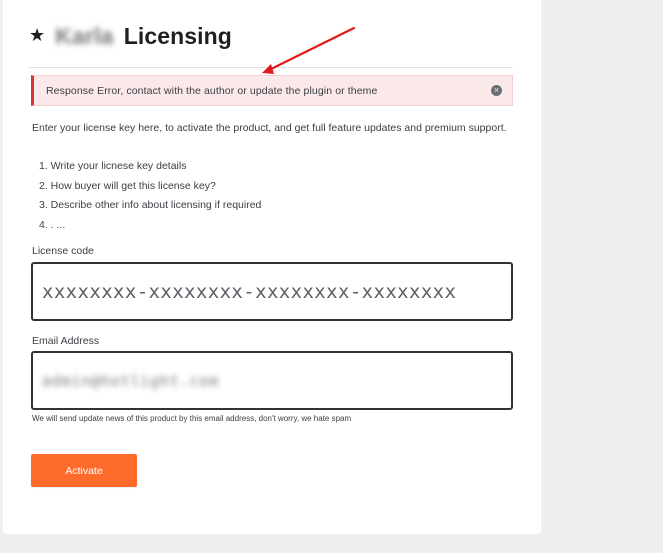  What do you see at coordinates (66, 341) in the screenshot?
I see `email-address-label: Email Address` at bounding box center [66, 341].